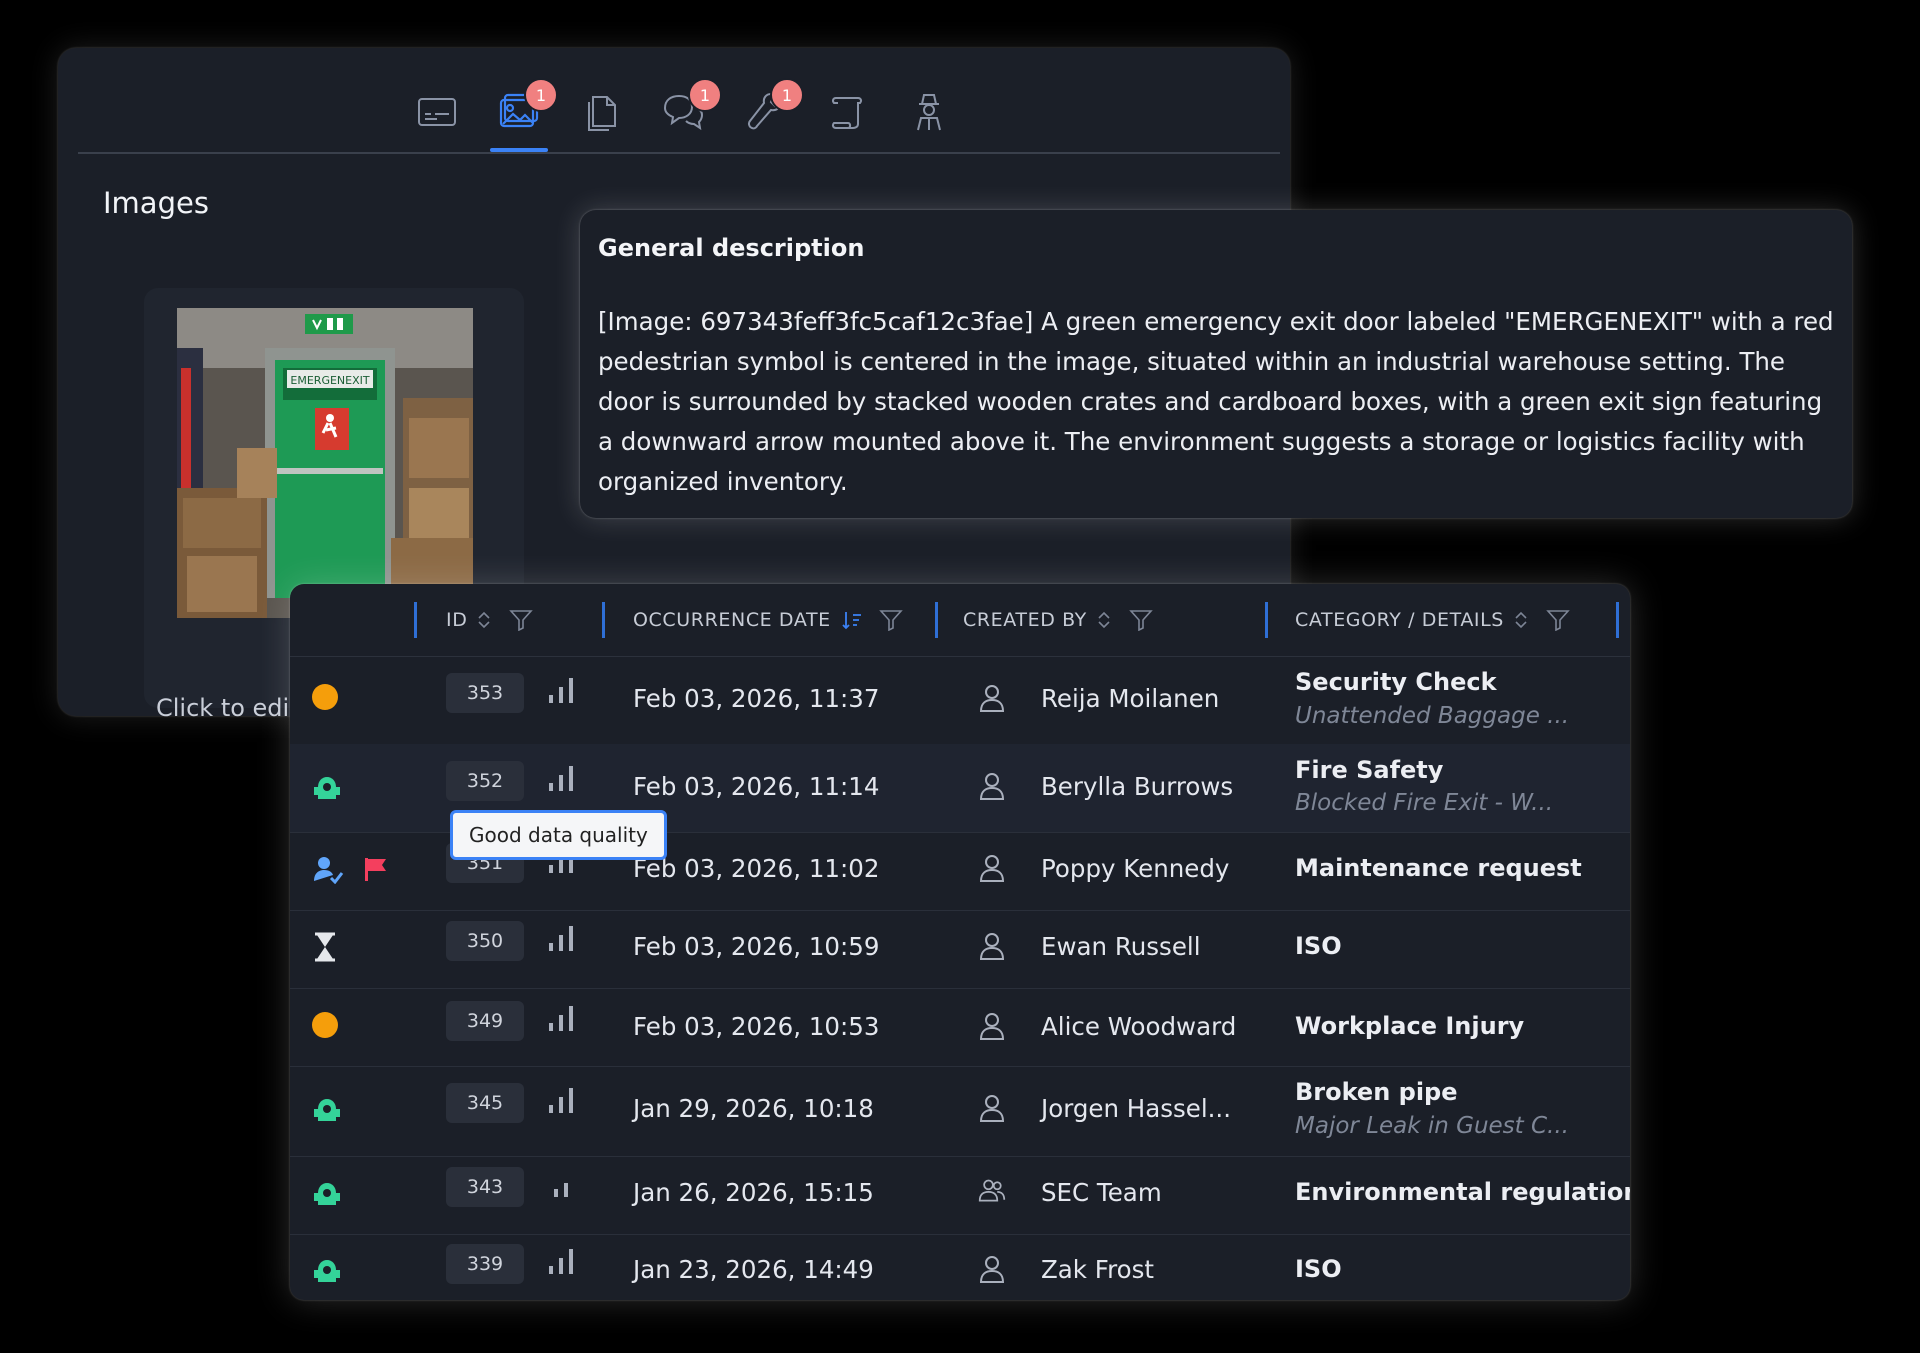 The width and height of the screenshot is (1920, 1353). Describe the element at coordinates (485, 693) in the screenshot. I see `id-badge: 353` at that location.